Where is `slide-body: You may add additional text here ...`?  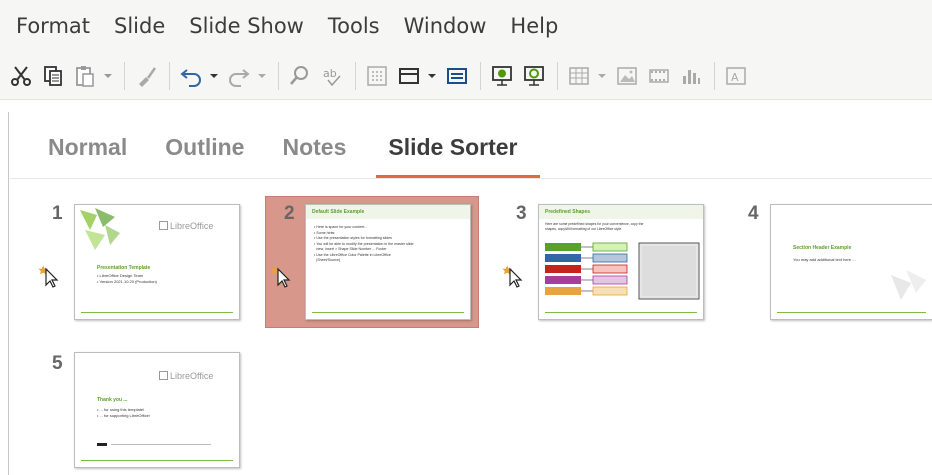 slide-body: You may add additional text here ... is located at coordinates (824, 259).